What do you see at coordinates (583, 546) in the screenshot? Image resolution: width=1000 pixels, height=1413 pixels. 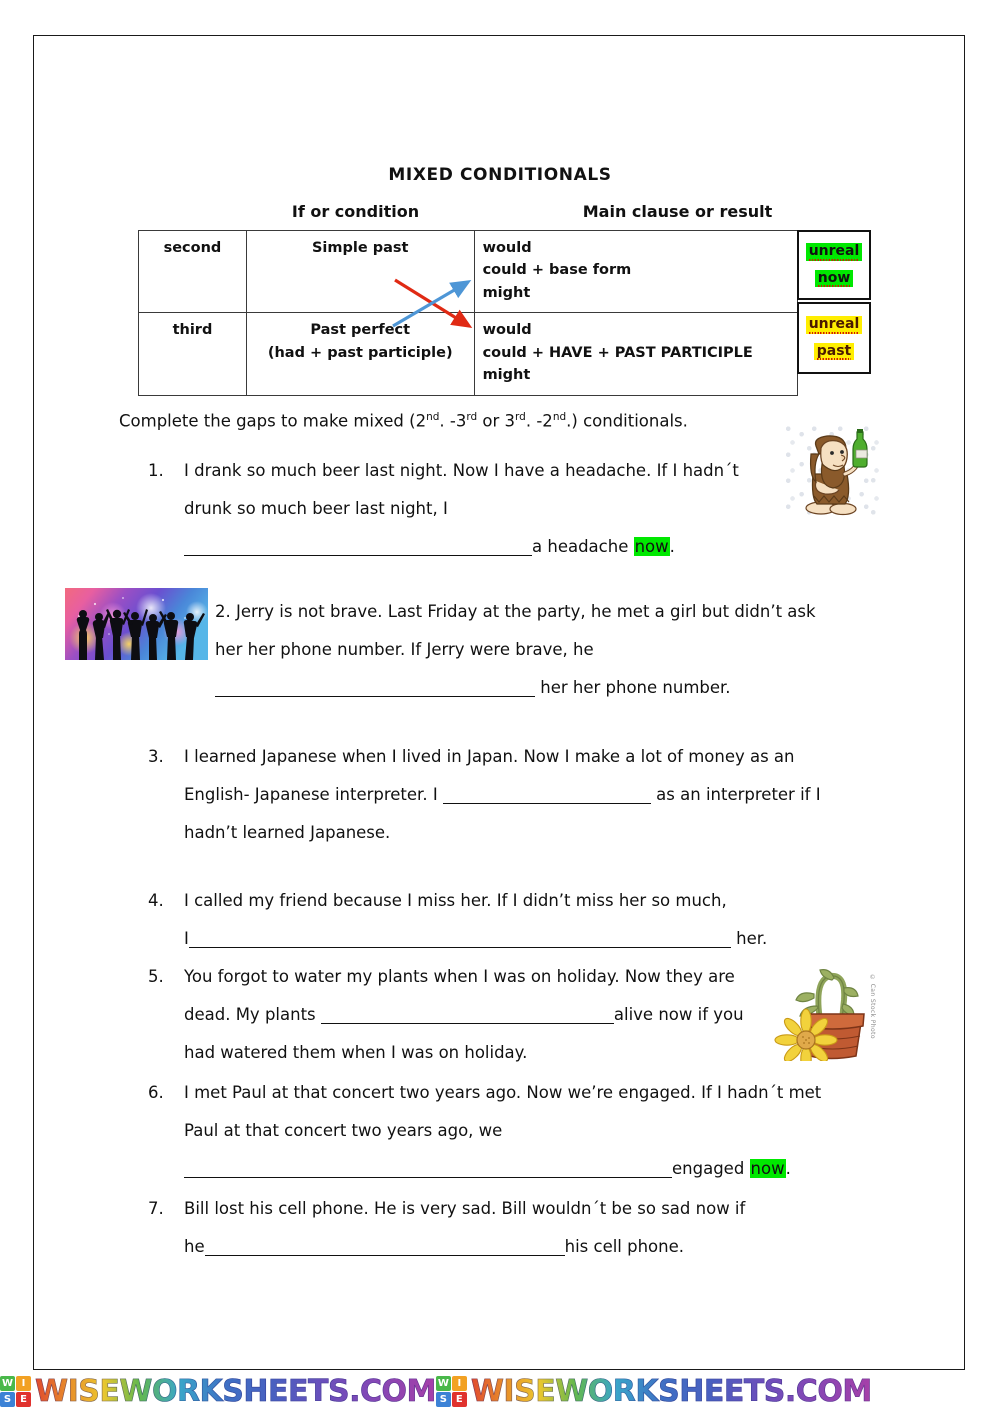 I see `item-text-after-blank: a headache` at bounding box center [583, 546].